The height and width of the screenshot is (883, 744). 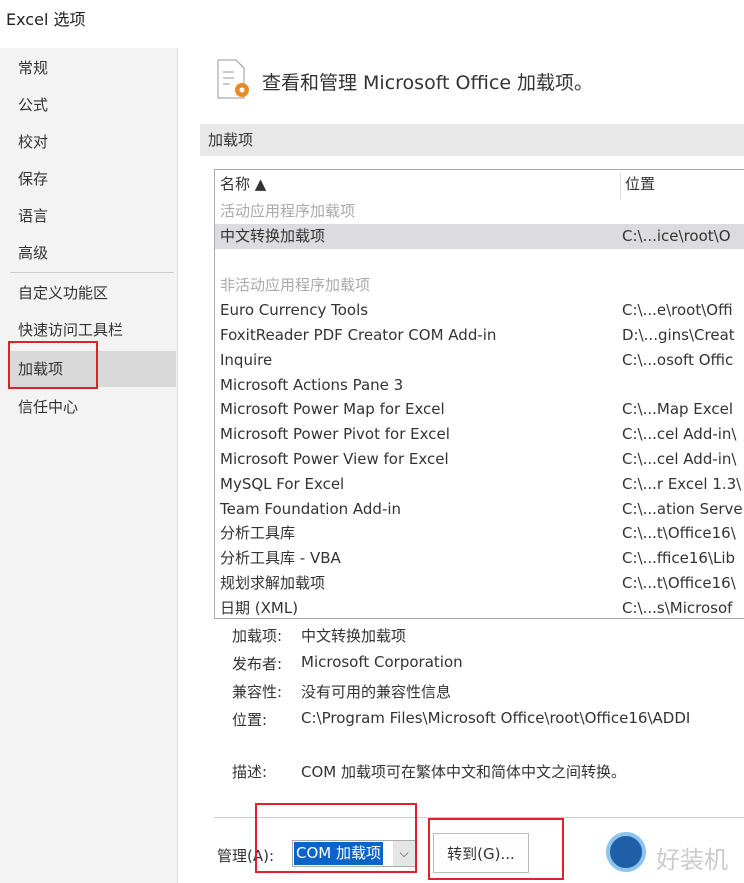 I want to click on list-item: Euro Currency Tools C:\...e\root\Offi, so click(x=479, y=310).